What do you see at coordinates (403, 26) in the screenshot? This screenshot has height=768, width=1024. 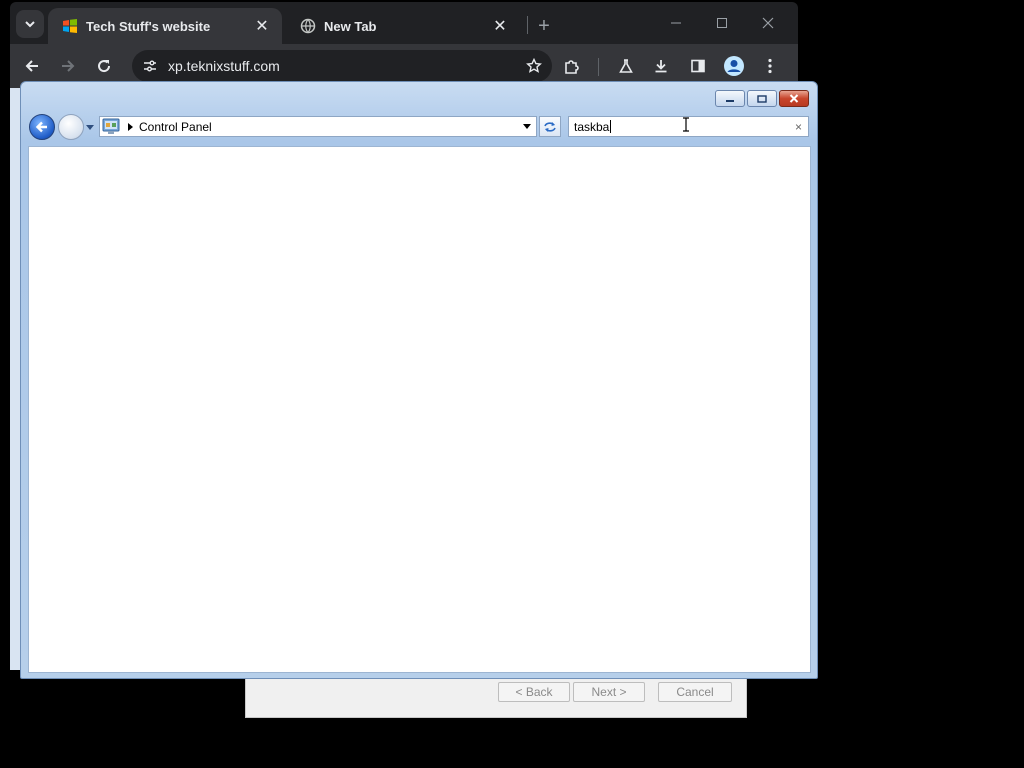 I see `tab-new-tab: New Tab ✕` at bounding box center [403, 26].